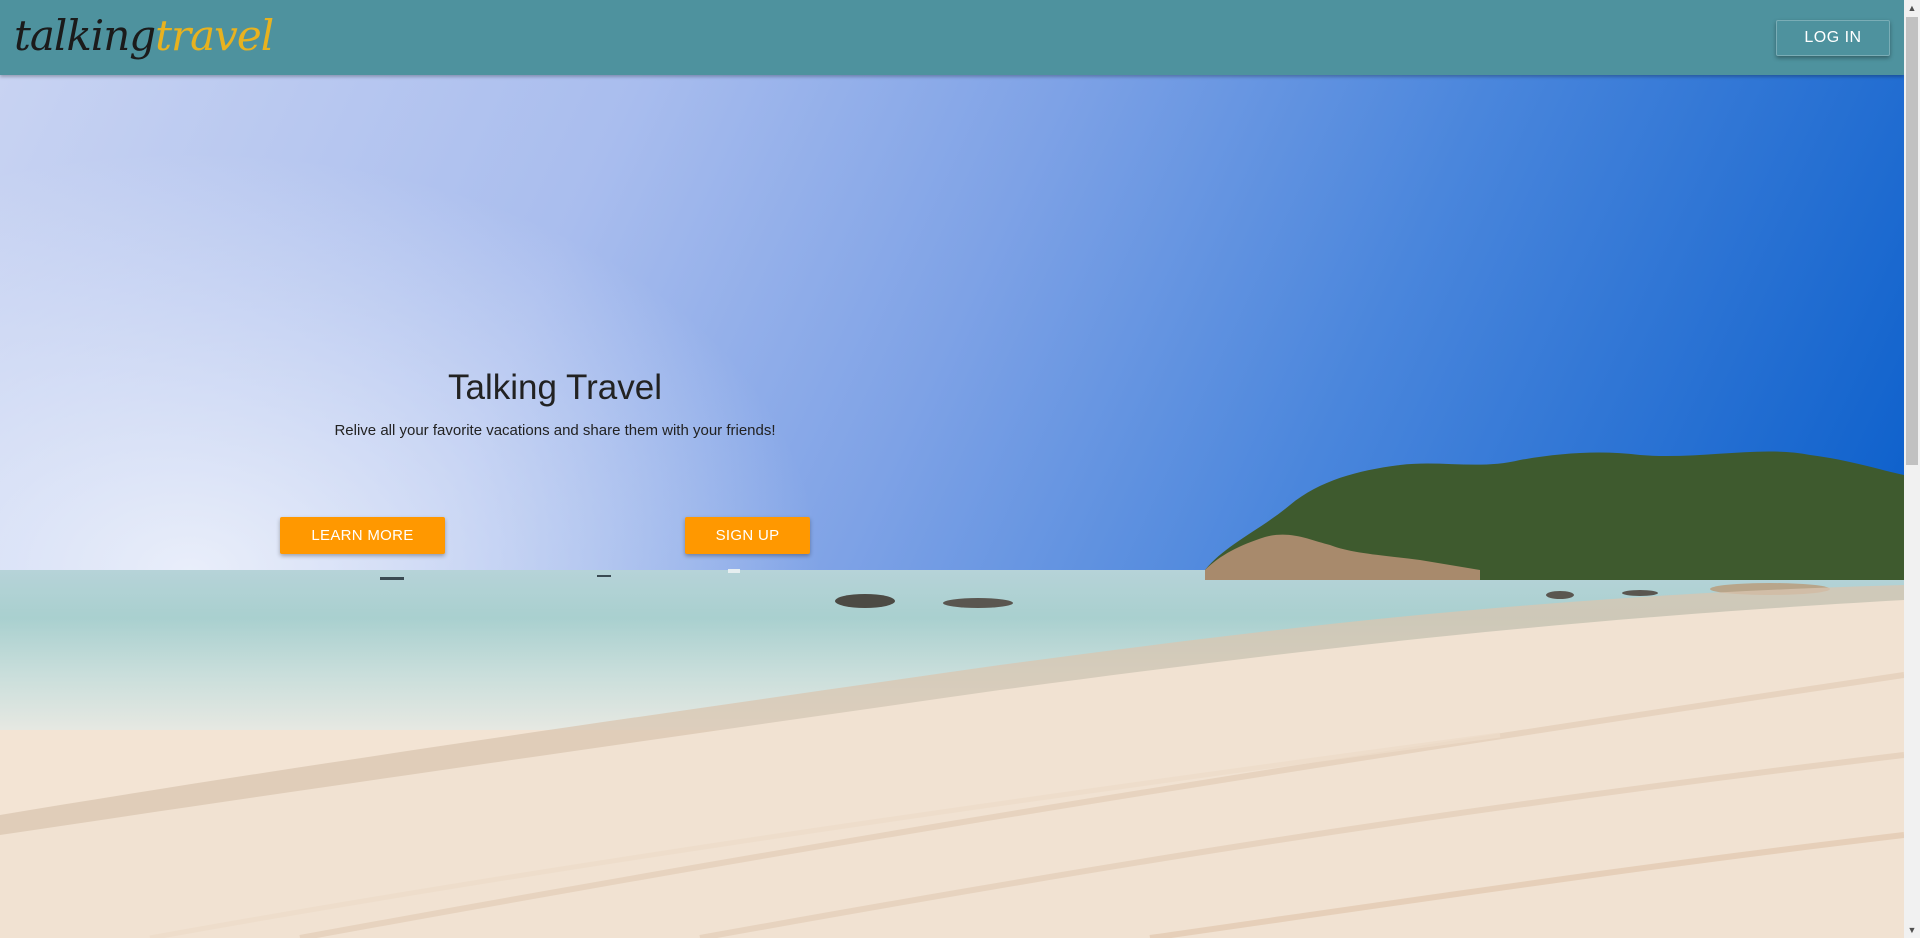  Describe the element at coordinates (362, 535) in the screenshot. I see `learn-more-button: LEARN MORE` at that location.